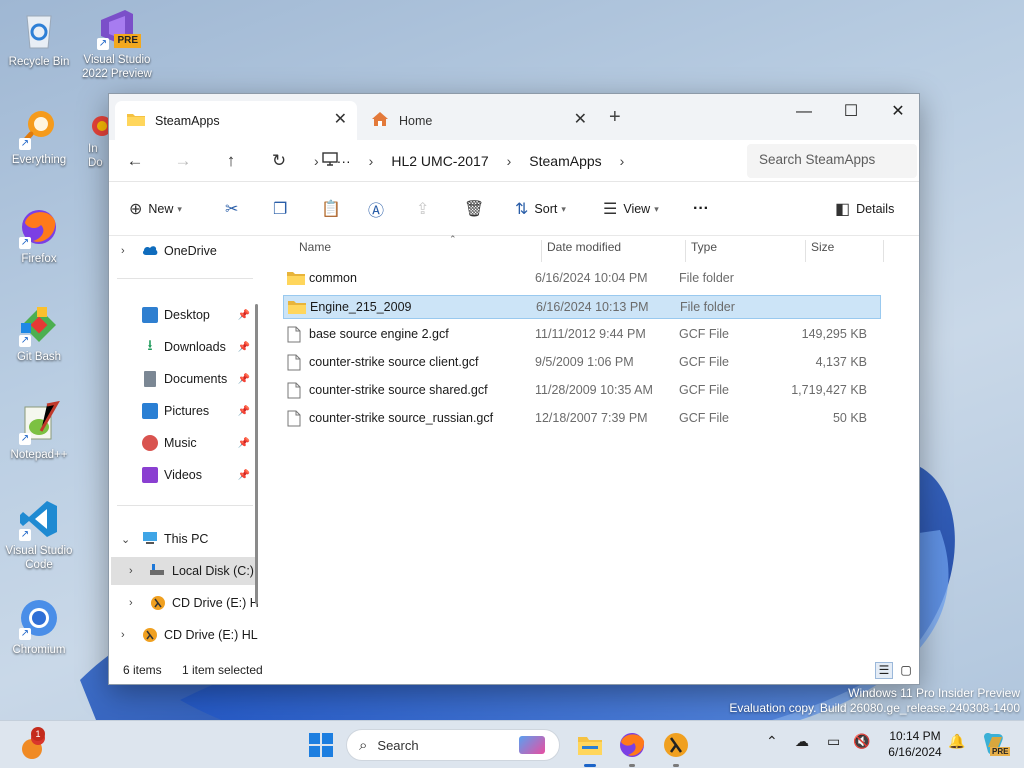  What do you see at coordinates (39, 626) in the screenshot?
I see `desktop-icon-chromium: ↗ Chromium` at bounding box center [39, 626].